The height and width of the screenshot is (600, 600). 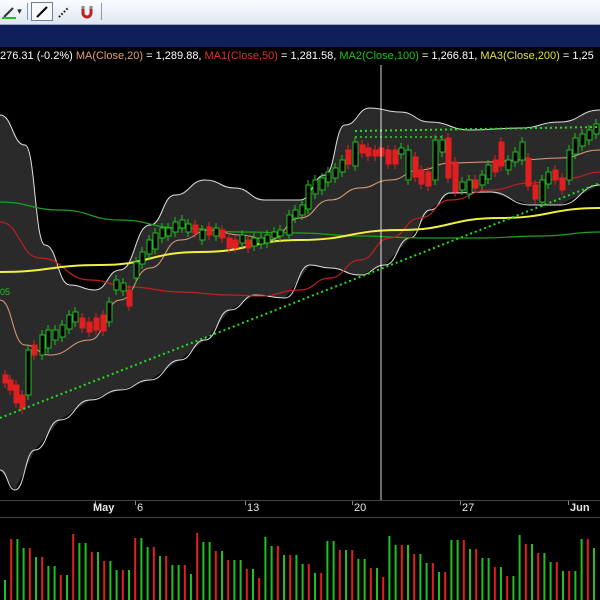 I want to click on date-axis: May 6 13 20 27 Jun, so click(x=300, y=509).